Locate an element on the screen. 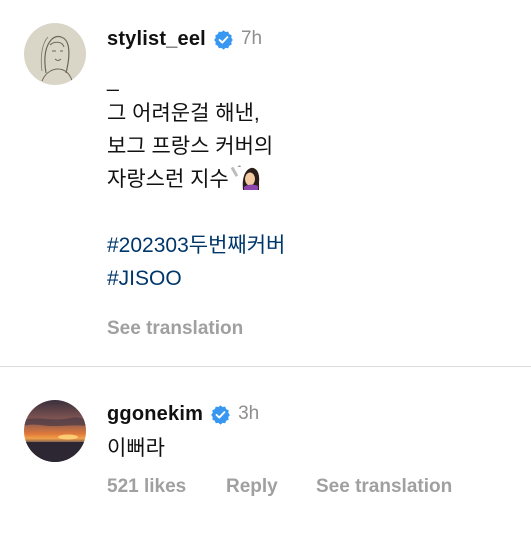  sunset-photo-icon is located at coordinates (55, 431).